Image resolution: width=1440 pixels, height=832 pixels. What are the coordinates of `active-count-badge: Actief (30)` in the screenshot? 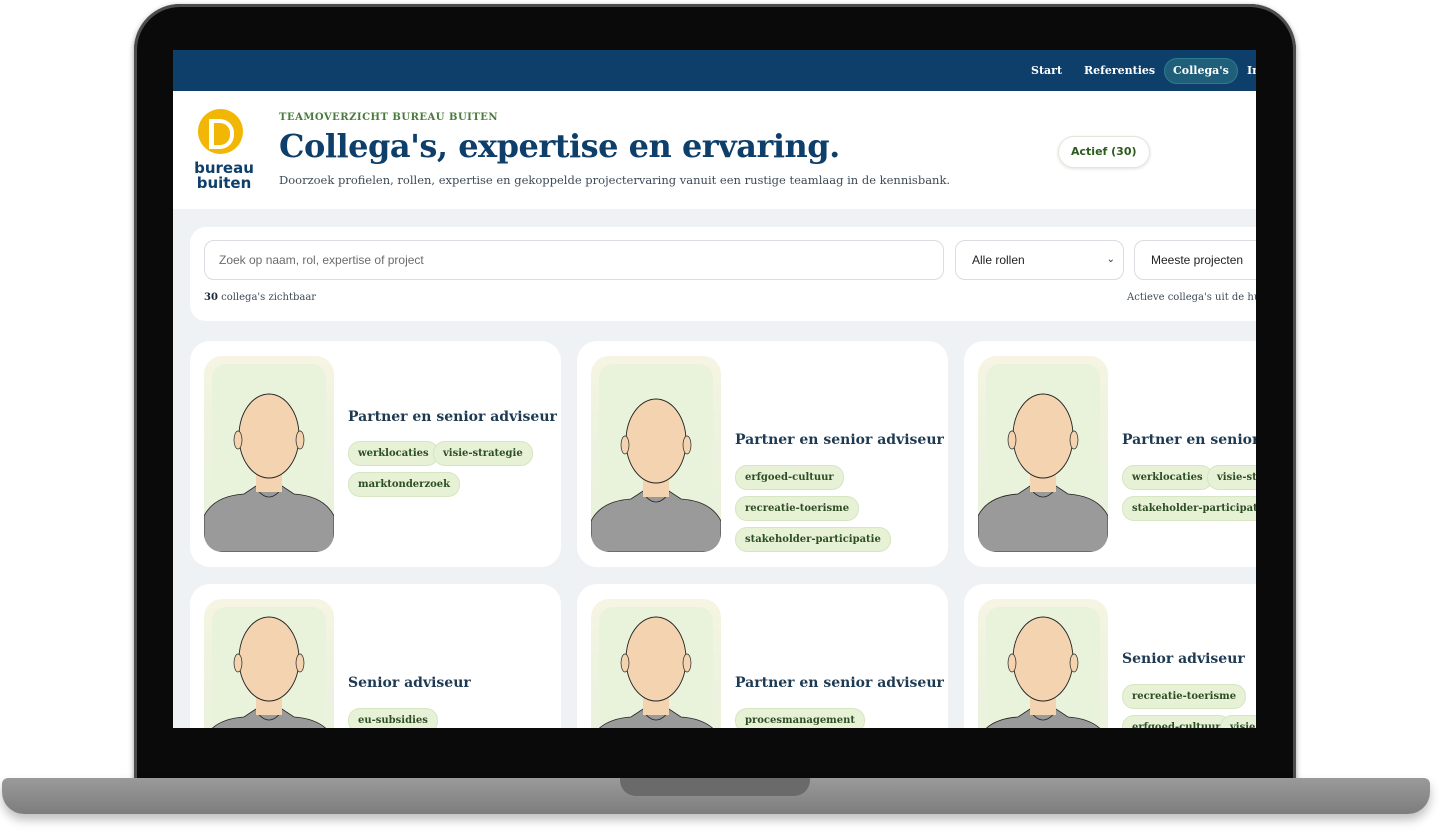 It's located at (1104, 152).